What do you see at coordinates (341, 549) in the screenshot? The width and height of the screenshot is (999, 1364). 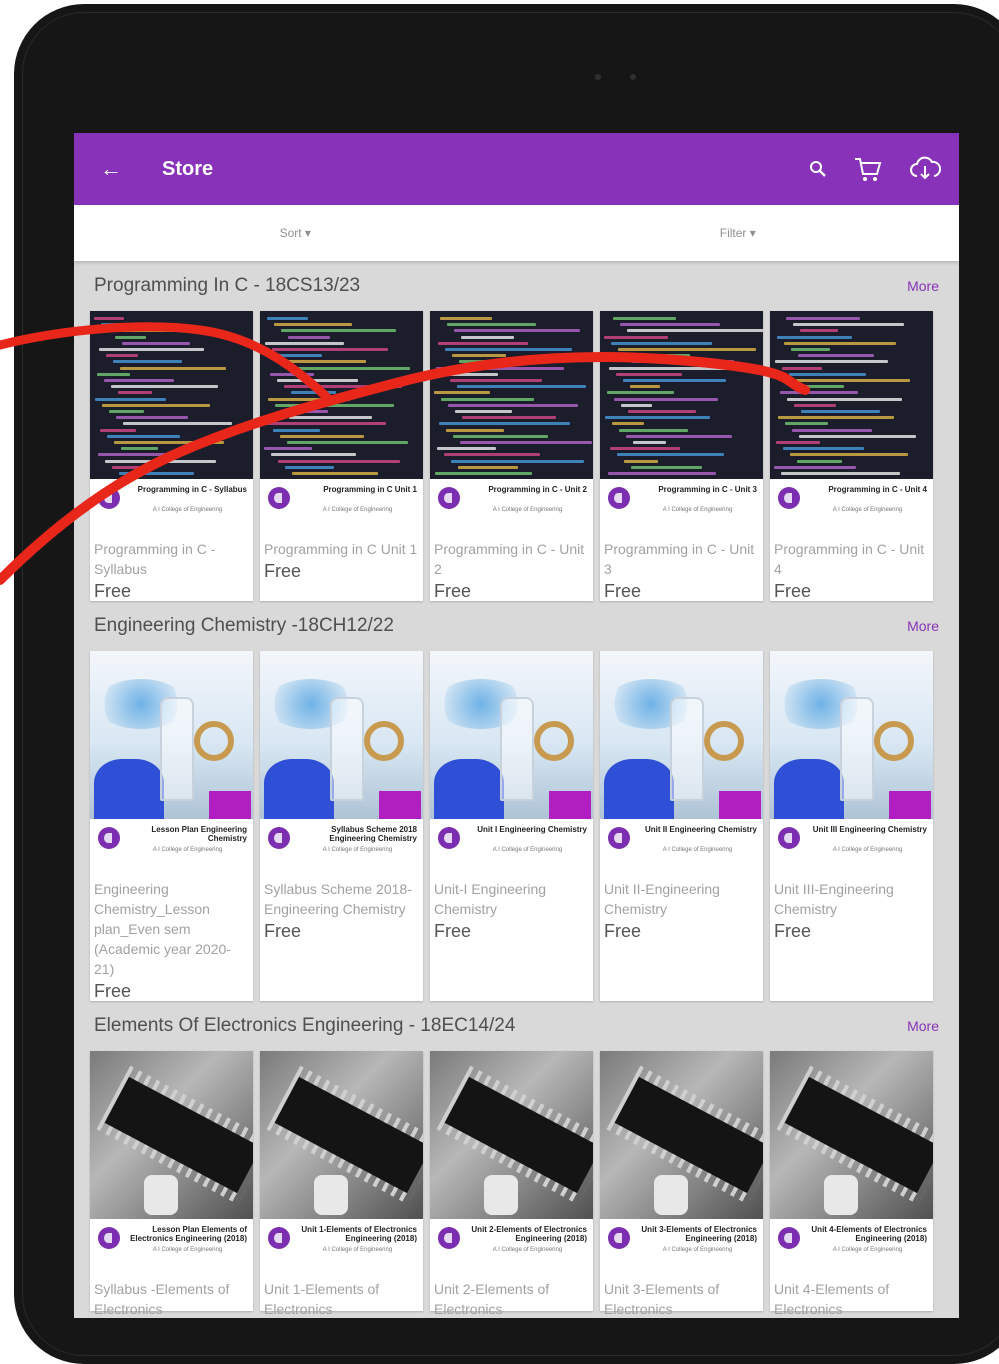 I see `product-title: Programming in C Unit 1` at bounding box center [341, 549].